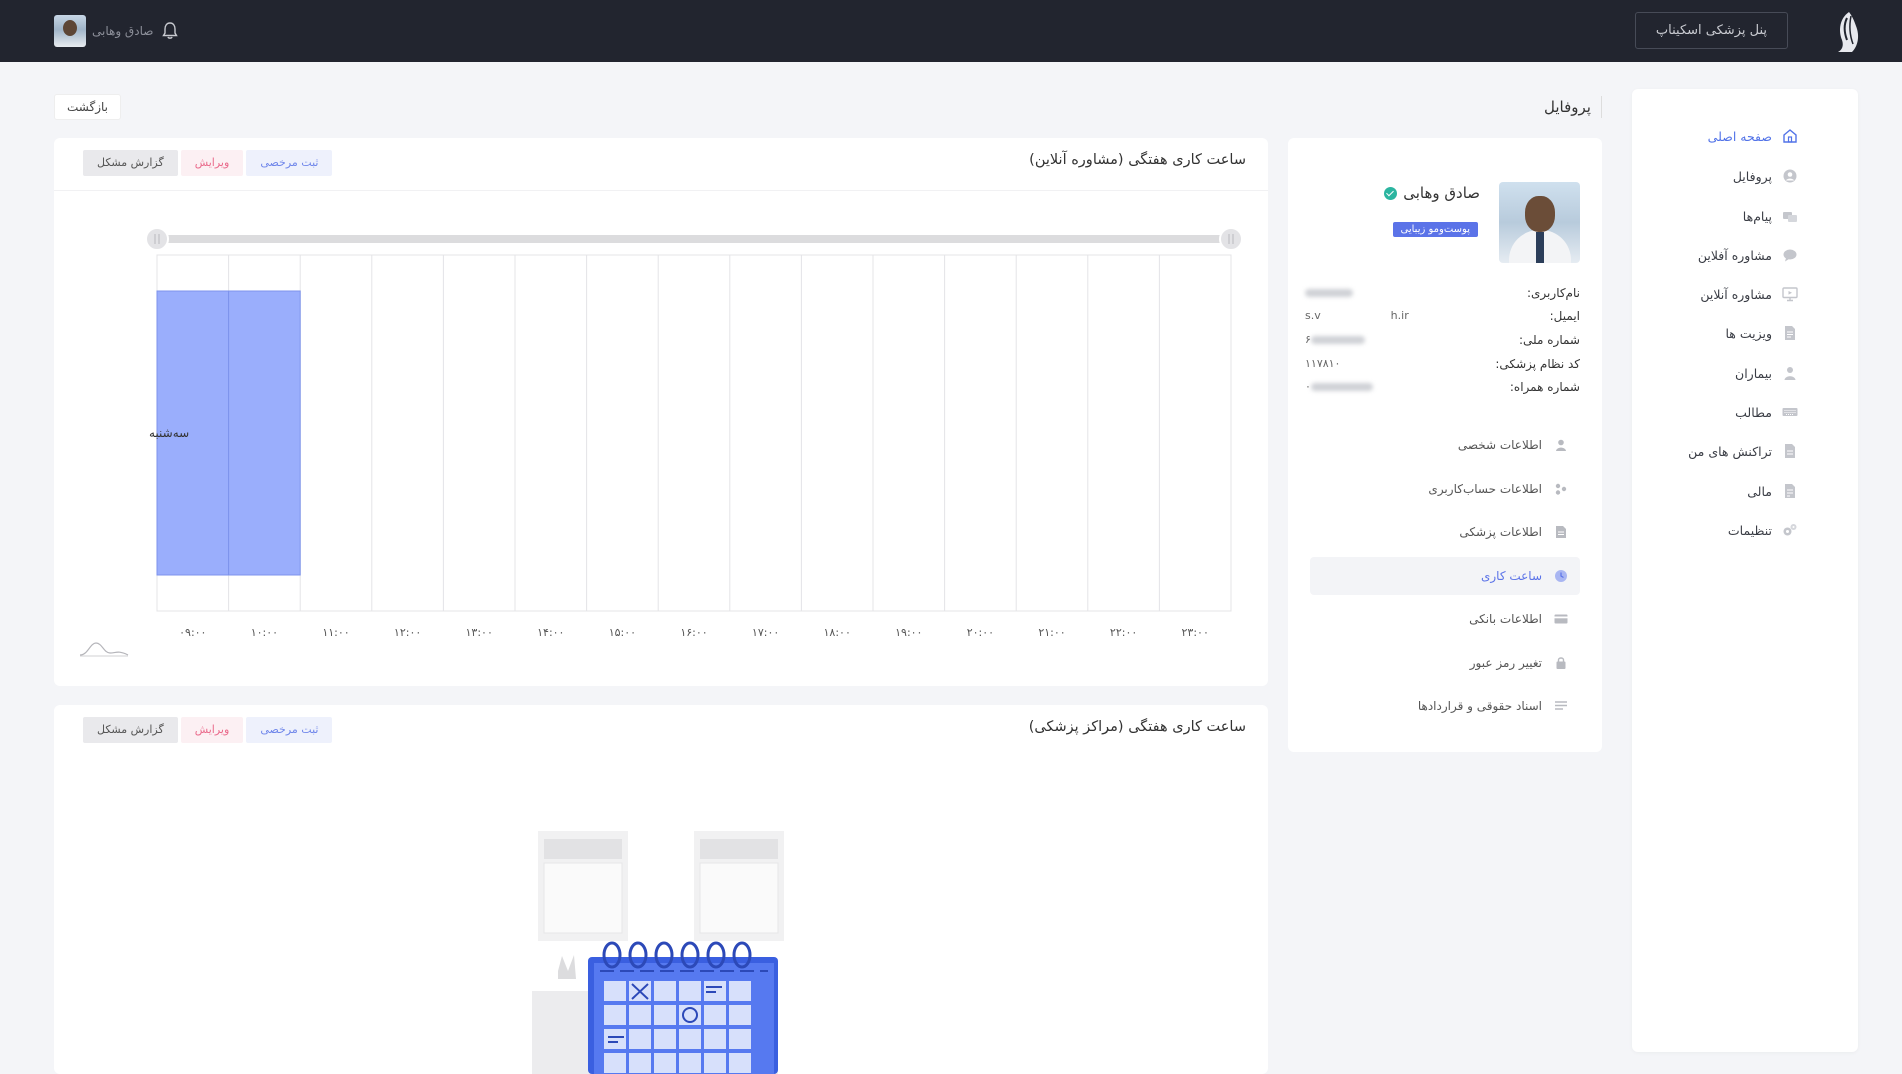 The width and height of the screenshot is (1902, 1074). I want to click on x-tick-label: ۱۱:۰۰, so click(335, 632).